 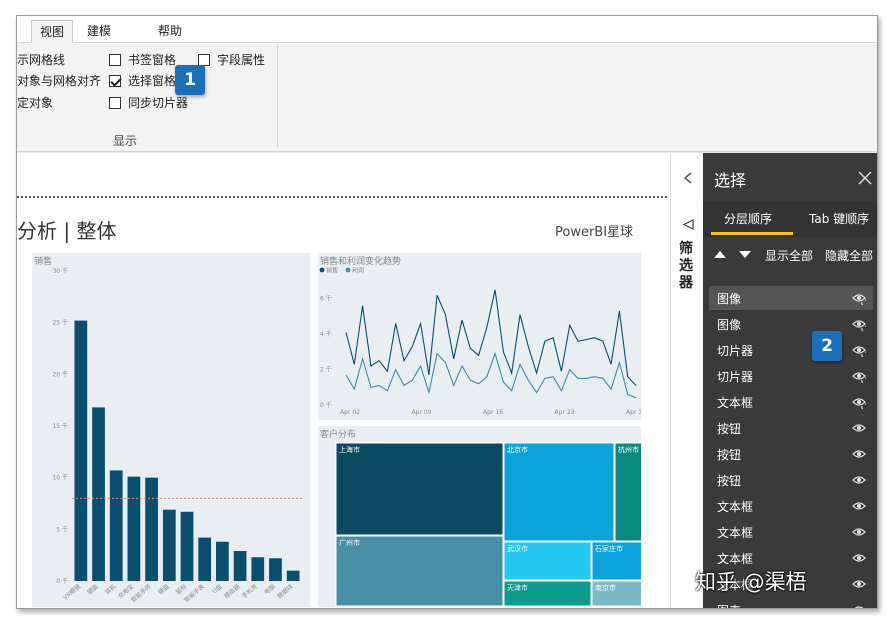 What do you see at coordinates (686, 380) in the screenshot?
I see `filter-strip: 筛选器` at bounding box center [686, 380].